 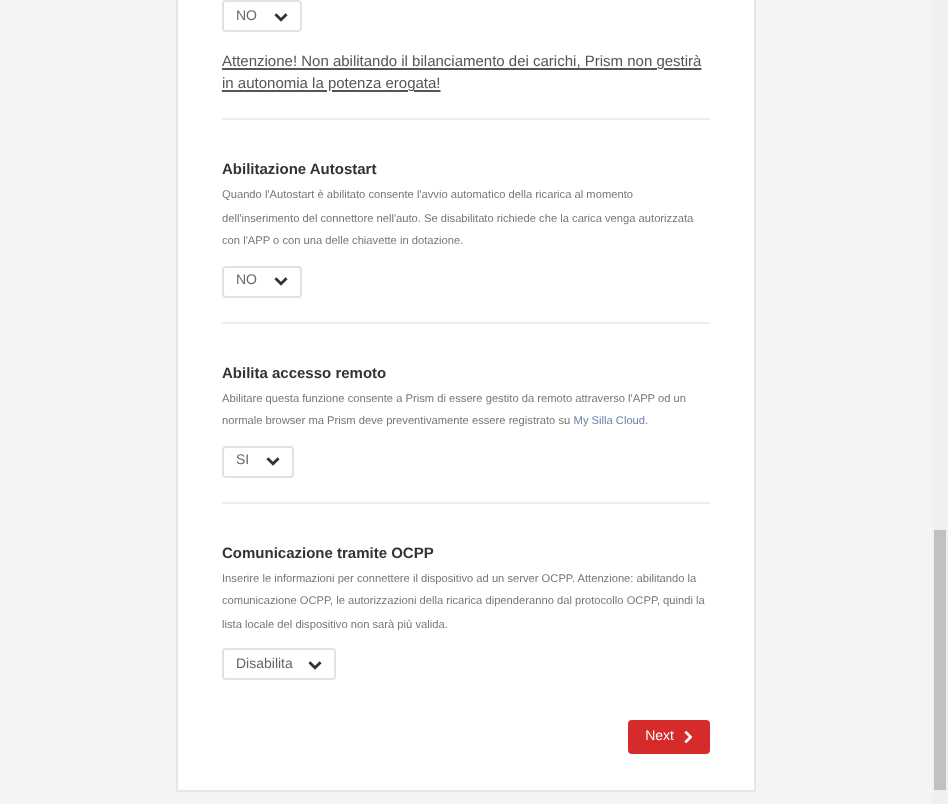 What do you see at coordinates (940, 402) in the screenshot?
I see `scrollbar` at bounding box center [940, 402].